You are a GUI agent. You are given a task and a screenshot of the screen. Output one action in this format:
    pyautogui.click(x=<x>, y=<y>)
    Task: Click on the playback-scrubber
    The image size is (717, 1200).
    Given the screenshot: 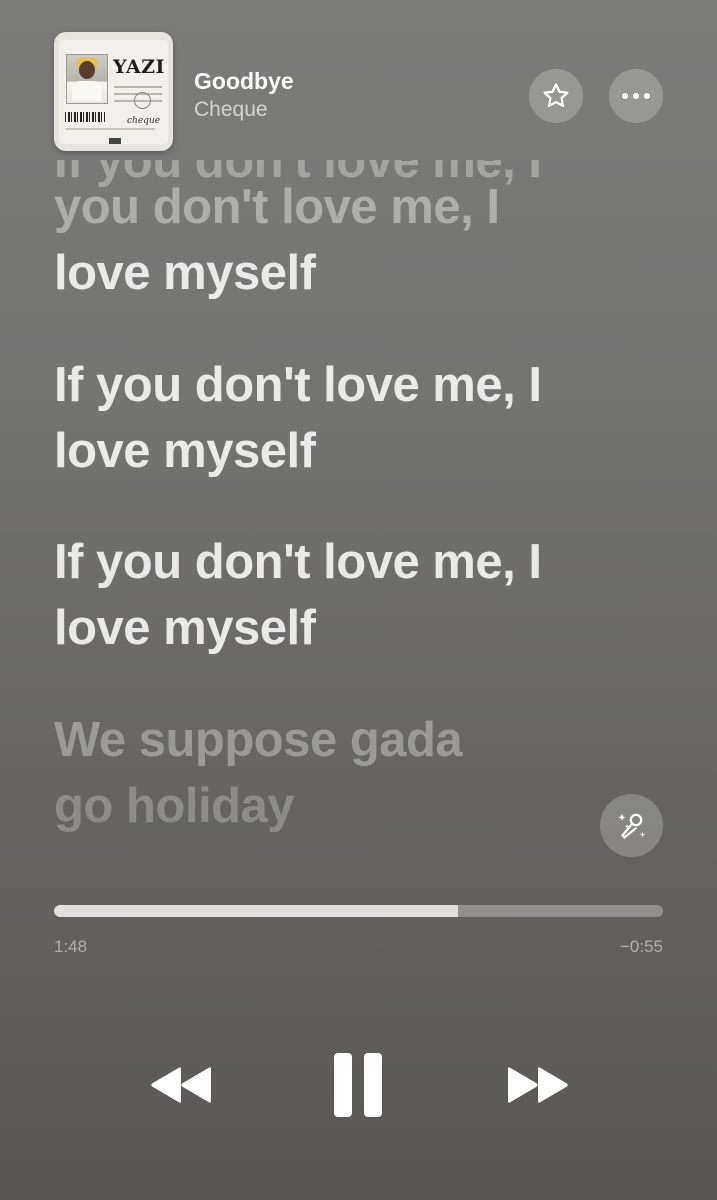 What is the action you would take?
    pyautogui.click(x=358, y=911)
    